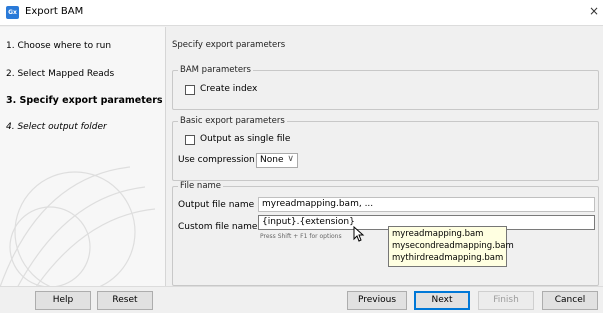 Image resolution: width=603 pixels, height=313 pixels. I want to click on step-choose-where-to-run: 1. Choose where to run, so click(59, 46).